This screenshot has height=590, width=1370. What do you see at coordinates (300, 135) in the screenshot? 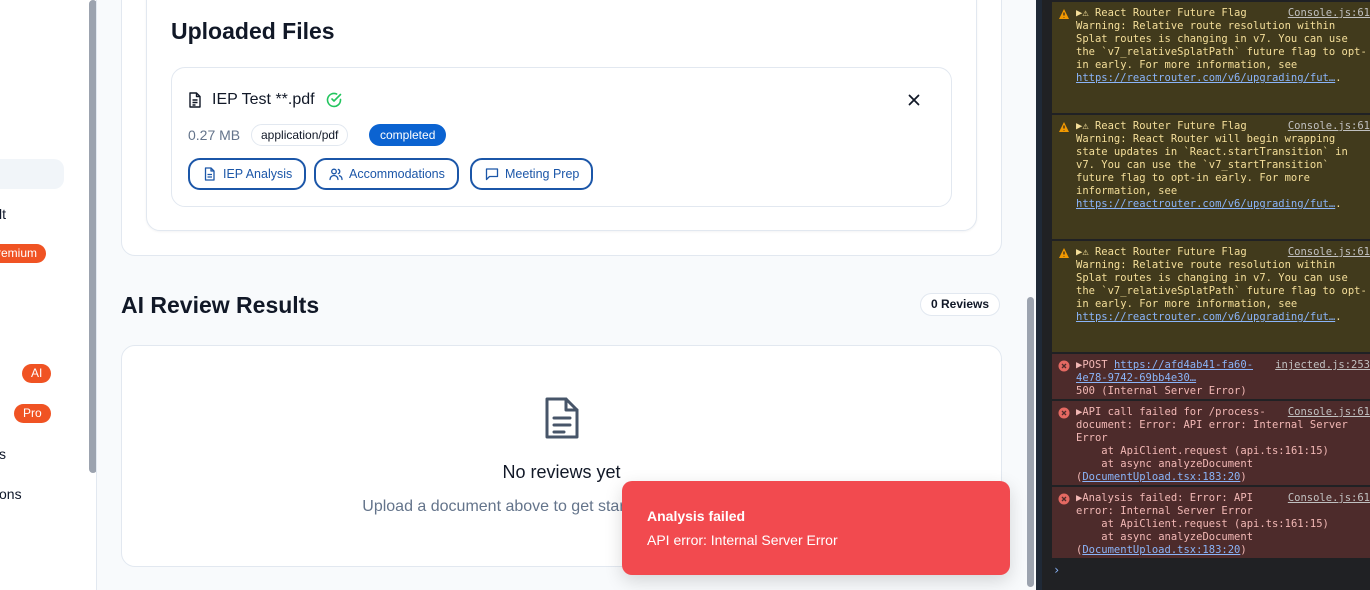
I see `mime-type-badge: application/pdf` at bounding box center [300, 135].